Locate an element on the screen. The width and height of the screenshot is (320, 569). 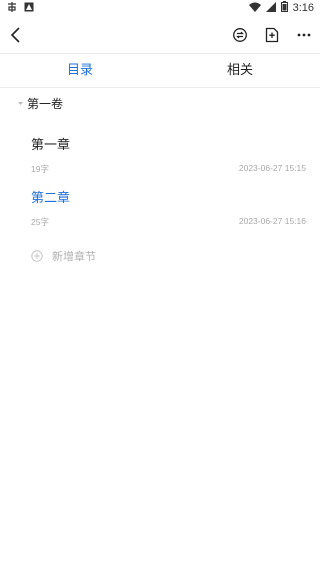
back-button is located at coordinates (16, 35).